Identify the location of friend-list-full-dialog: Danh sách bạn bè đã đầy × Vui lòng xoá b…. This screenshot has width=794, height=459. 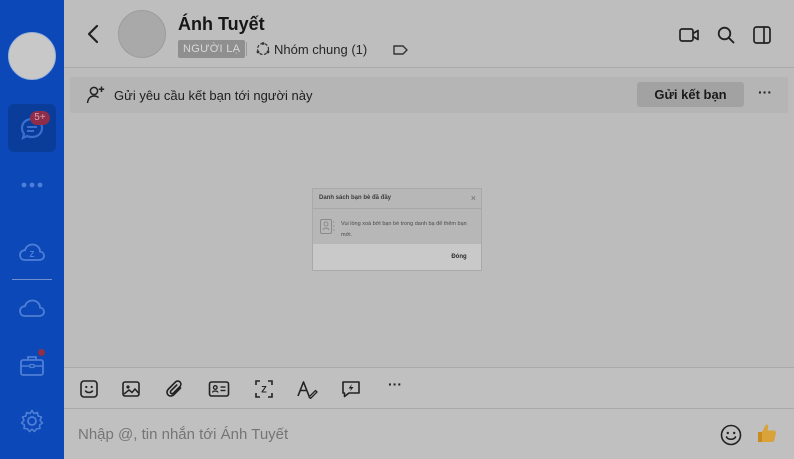
(397, 229).